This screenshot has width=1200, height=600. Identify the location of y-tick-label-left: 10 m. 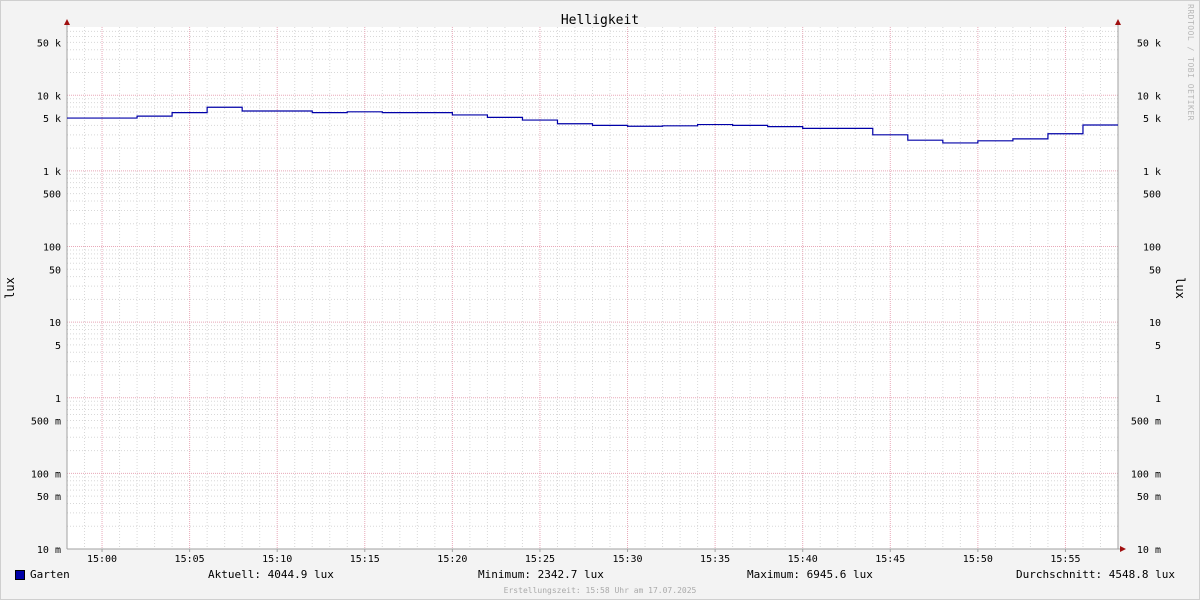
(49, 550).